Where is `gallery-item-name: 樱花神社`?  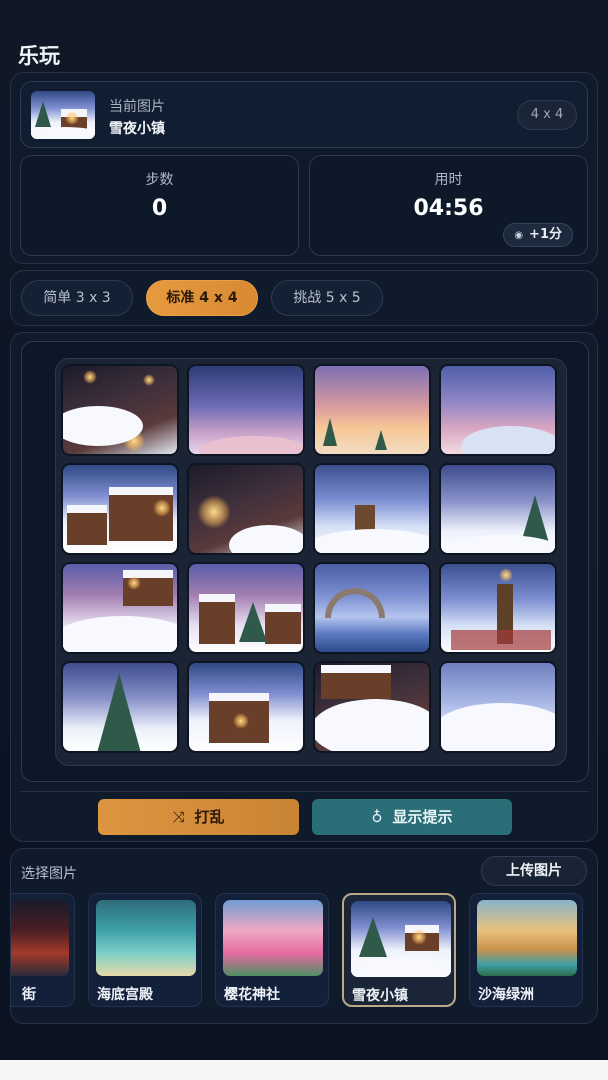 gallery-item-name: 樱花神社 is located at coordinates (252, 995).